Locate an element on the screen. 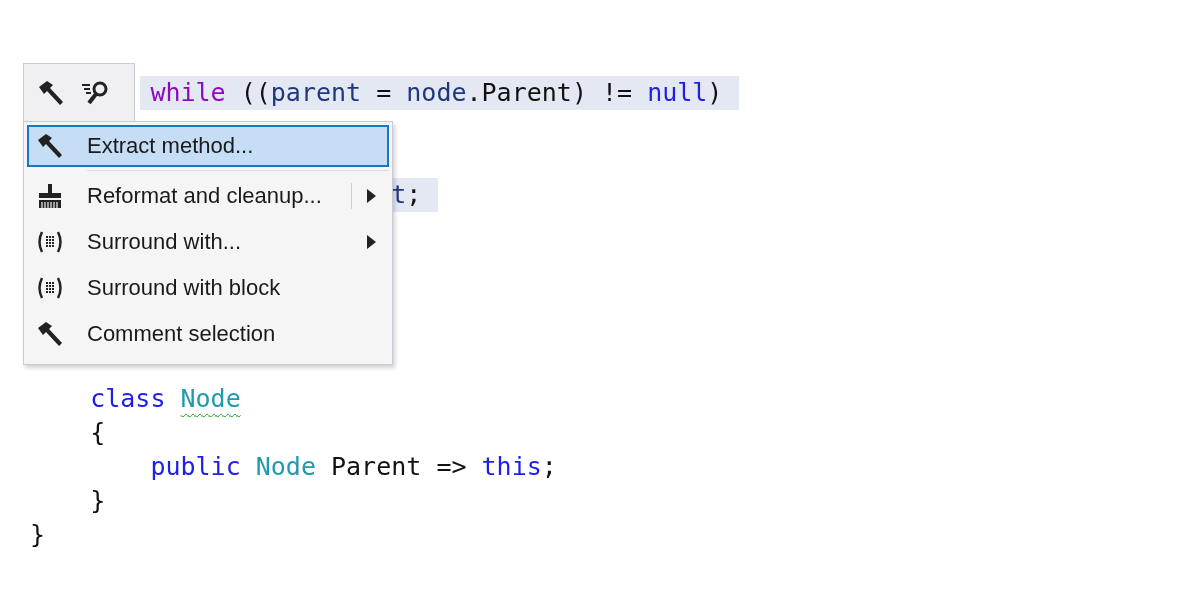  code-line: { is located at coordinates (98, 433).